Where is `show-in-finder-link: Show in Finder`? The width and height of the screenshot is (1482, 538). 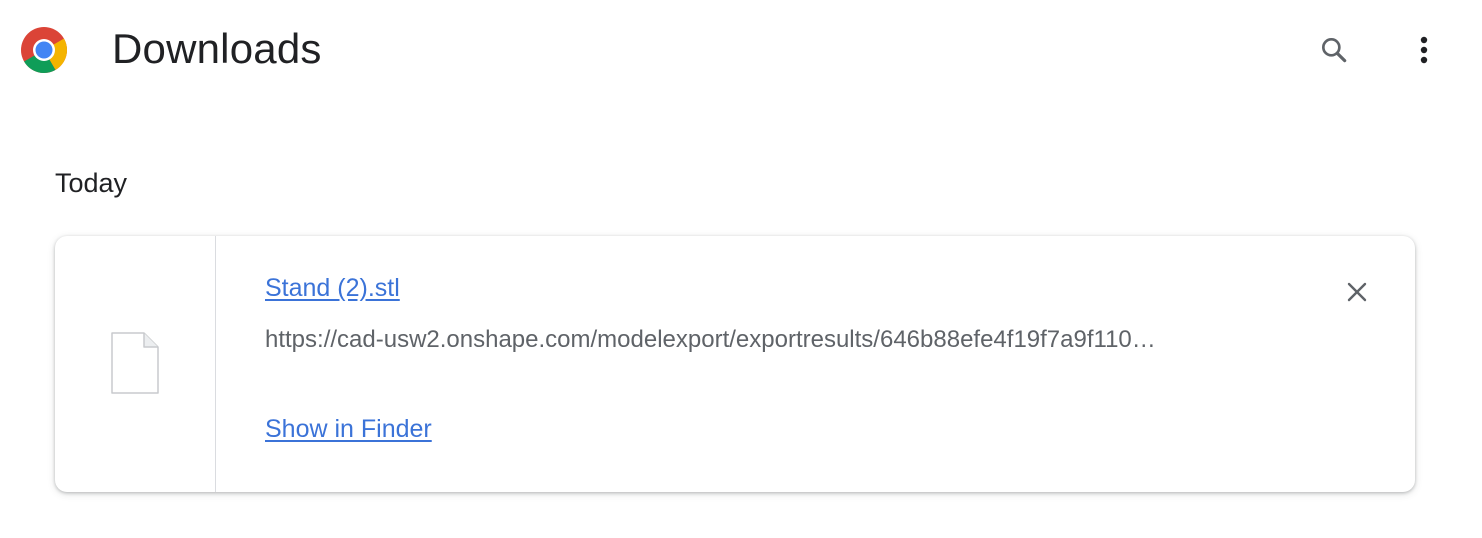 show-in-finder-link: Show in Finder is located at coordinates (348, 429).